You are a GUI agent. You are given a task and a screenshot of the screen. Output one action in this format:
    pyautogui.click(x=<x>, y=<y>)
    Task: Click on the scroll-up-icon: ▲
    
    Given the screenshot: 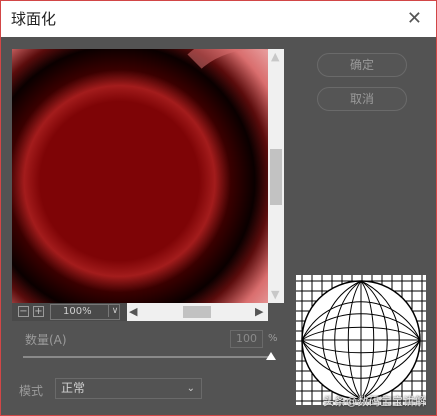 What is the action you would take?
    pyautogui.click(x=275, y=56)
    